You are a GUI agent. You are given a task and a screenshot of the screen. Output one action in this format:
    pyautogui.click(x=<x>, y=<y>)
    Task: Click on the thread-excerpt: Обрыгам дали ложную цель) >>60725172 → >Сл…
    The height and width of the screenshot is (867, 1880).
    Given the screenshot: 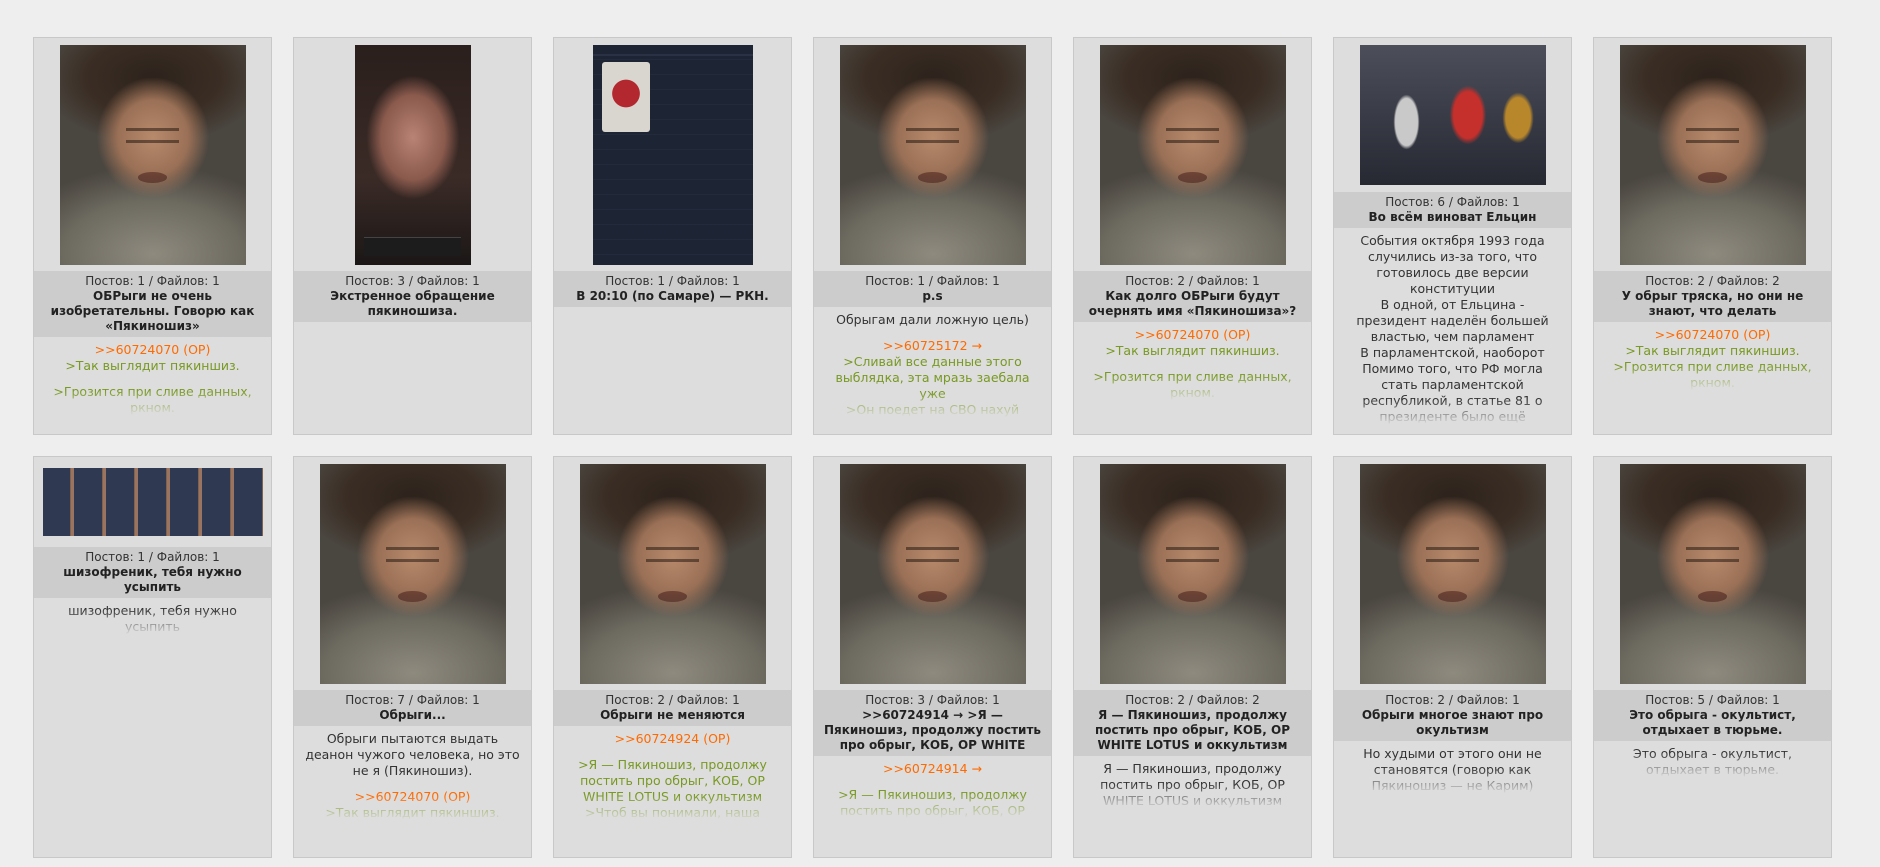 What is the action you would take?
    pyautogui.click(x=932, y=362)
    